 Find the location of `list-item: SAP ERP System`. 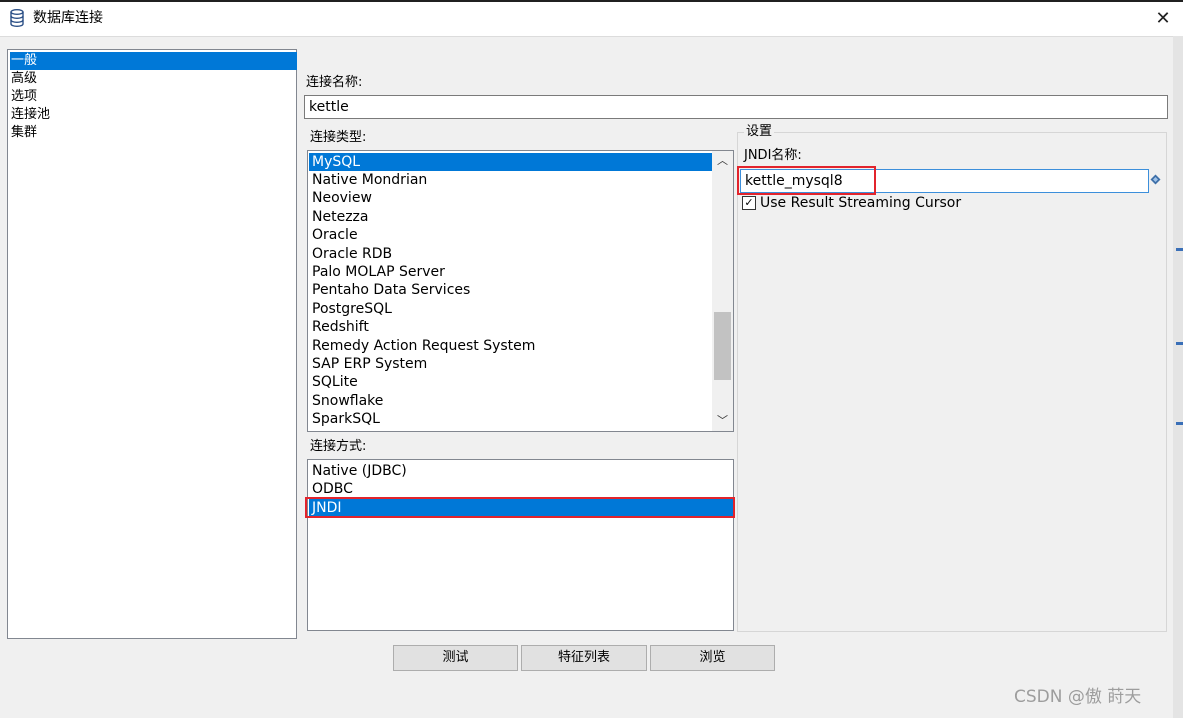

list-item: SAP ERP System is located at coordinates (513, 364).